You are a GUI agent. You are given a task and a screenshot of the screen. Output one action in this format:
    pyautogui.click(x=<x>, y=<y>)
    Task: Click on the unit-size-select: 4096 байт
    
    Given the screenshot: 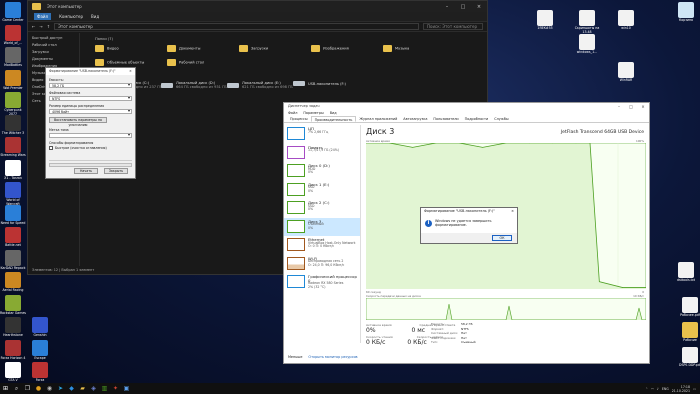 What is the action you would take?
    pyautogui.click(x=90, y=111)
    